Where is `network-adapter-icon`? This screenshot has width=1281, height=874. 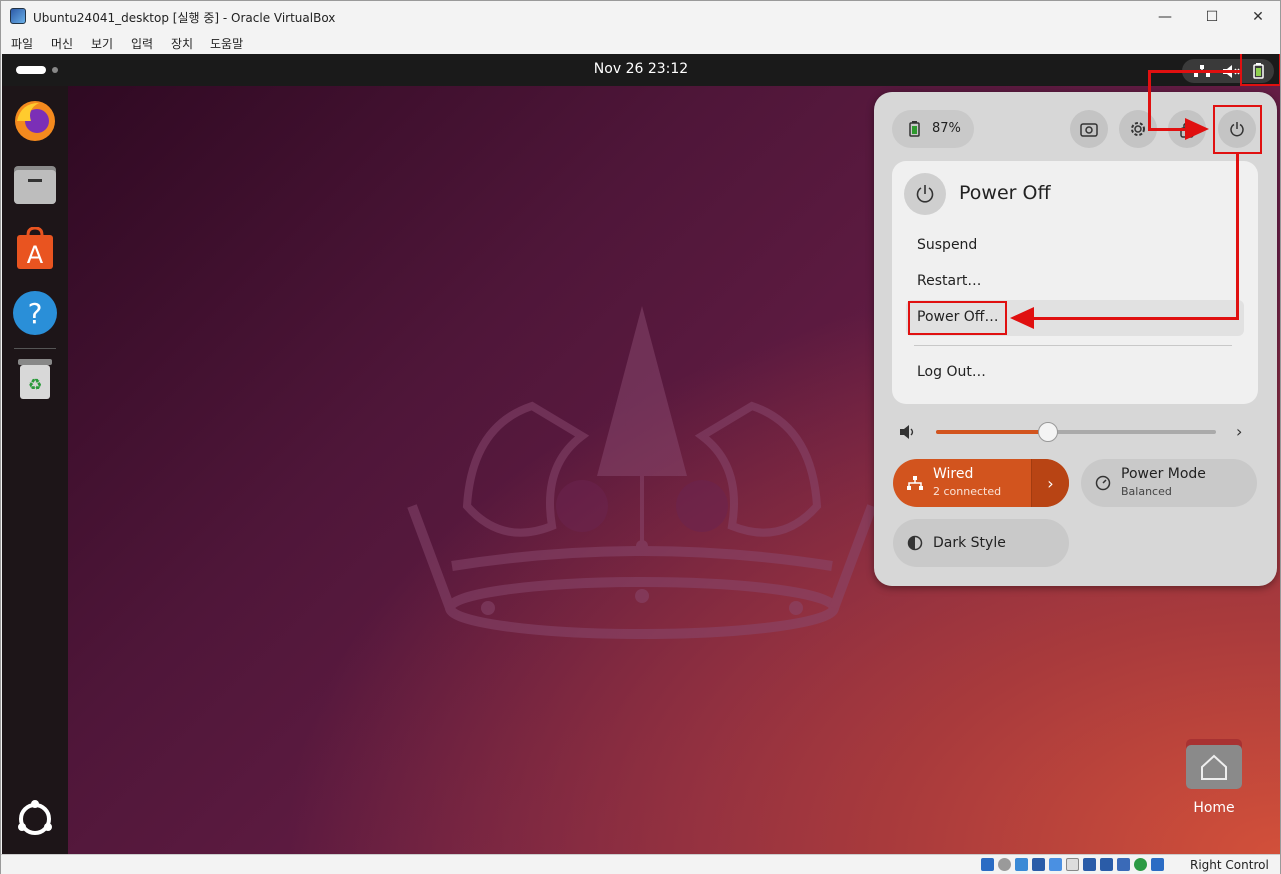 network-adapter-icon is located at coordinates (1038, 864).